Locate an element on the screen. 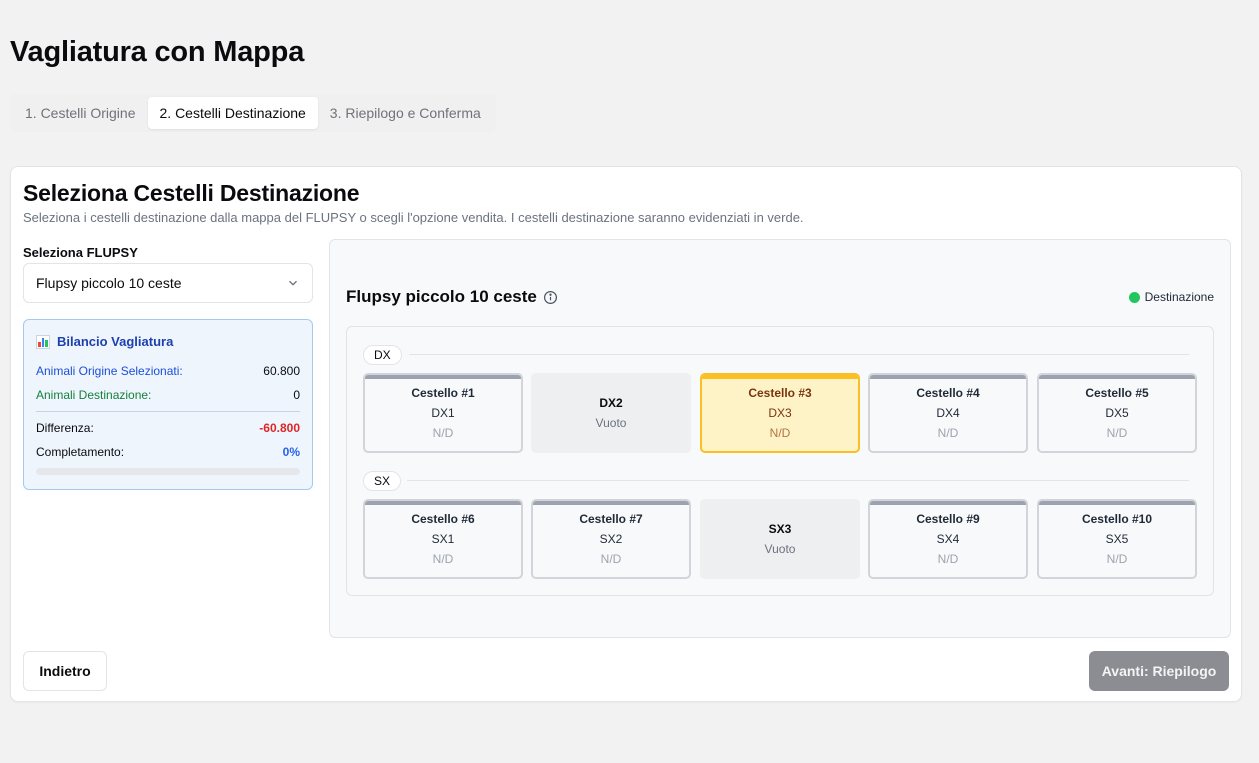 This screenshot has width=1259, height=763. legend-label: Destinazione is located at coordinates (1179, 297).